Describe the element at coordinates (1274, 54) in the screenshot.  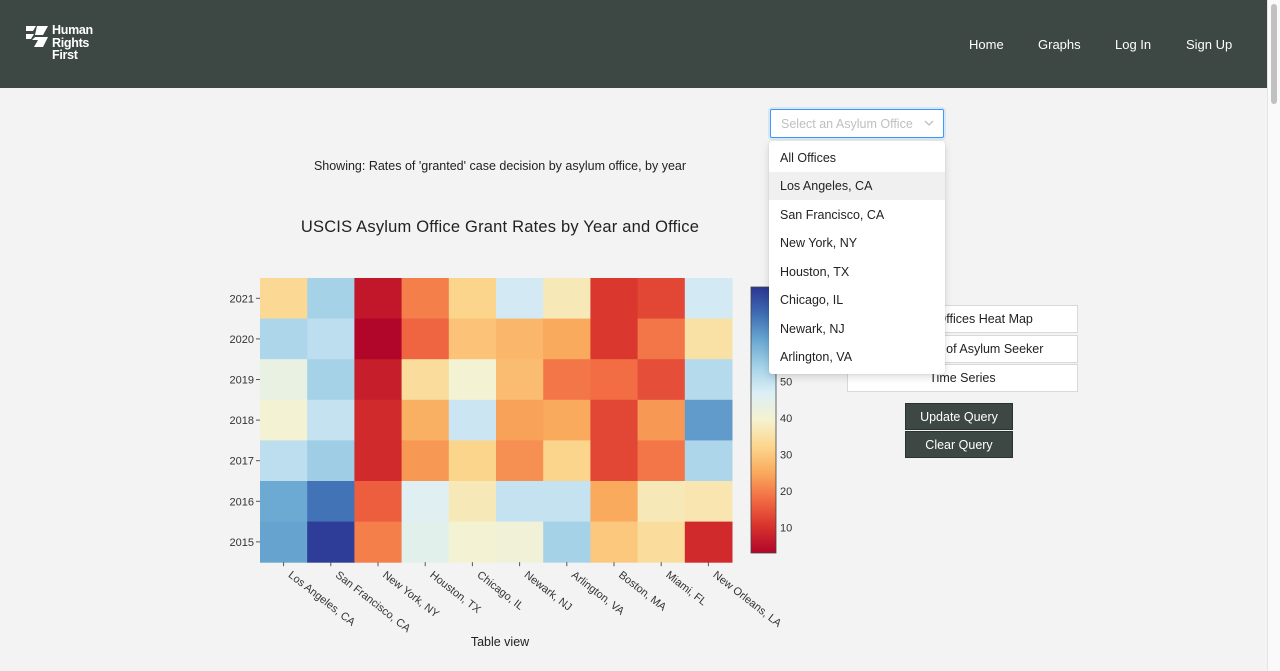
I see `scrollbar-thumb` at that location.